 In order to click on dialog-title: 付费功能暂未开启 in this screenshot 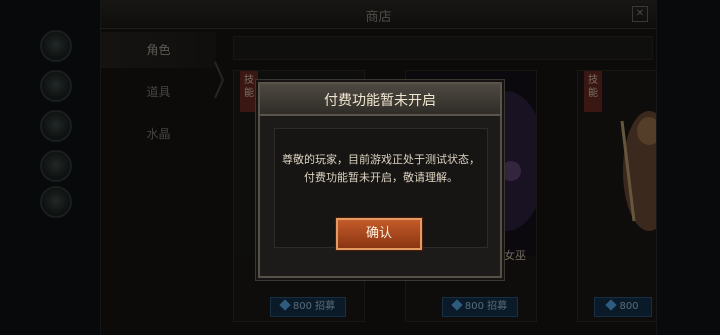, I will do `click(380, 101)`.